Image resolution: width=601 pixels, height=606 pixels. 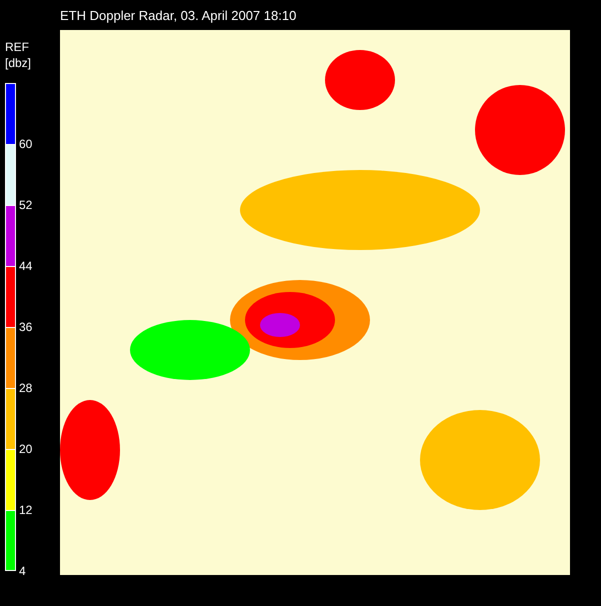 I want to click on legend-unit: [dbz], so click(x=18, y=63).